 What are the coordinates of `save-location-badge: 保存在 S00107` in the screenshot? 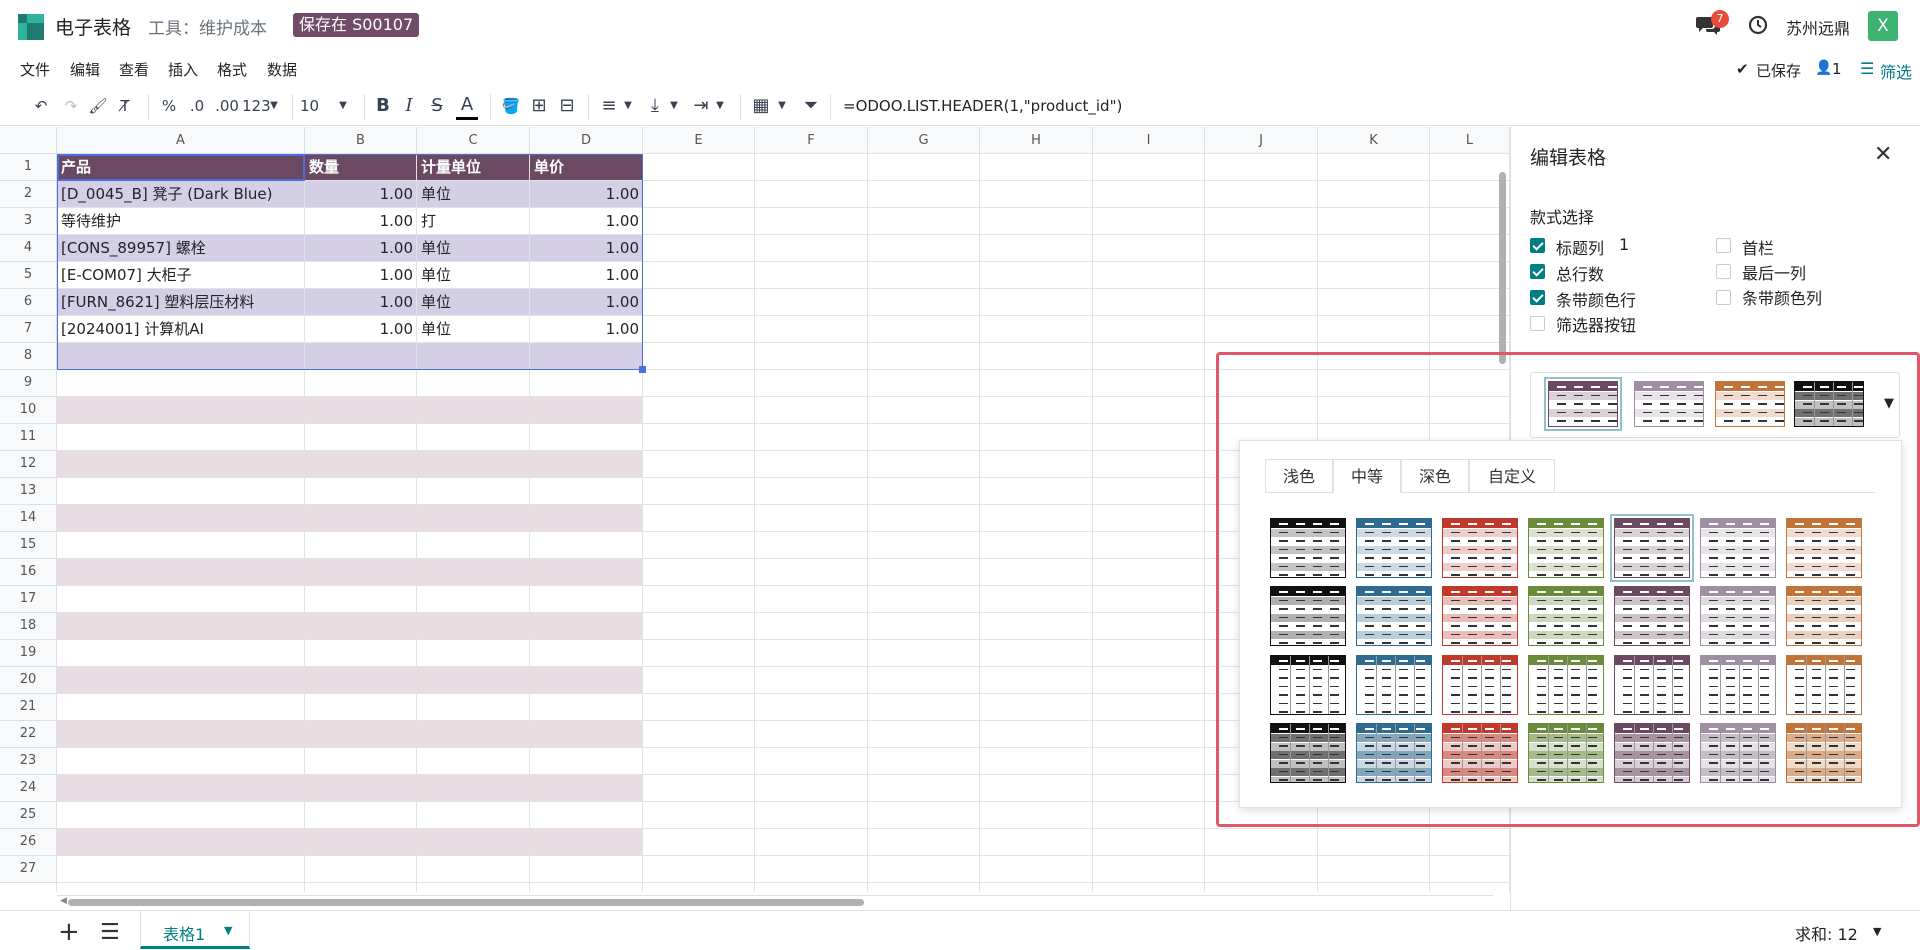 It's located at (356, 25).